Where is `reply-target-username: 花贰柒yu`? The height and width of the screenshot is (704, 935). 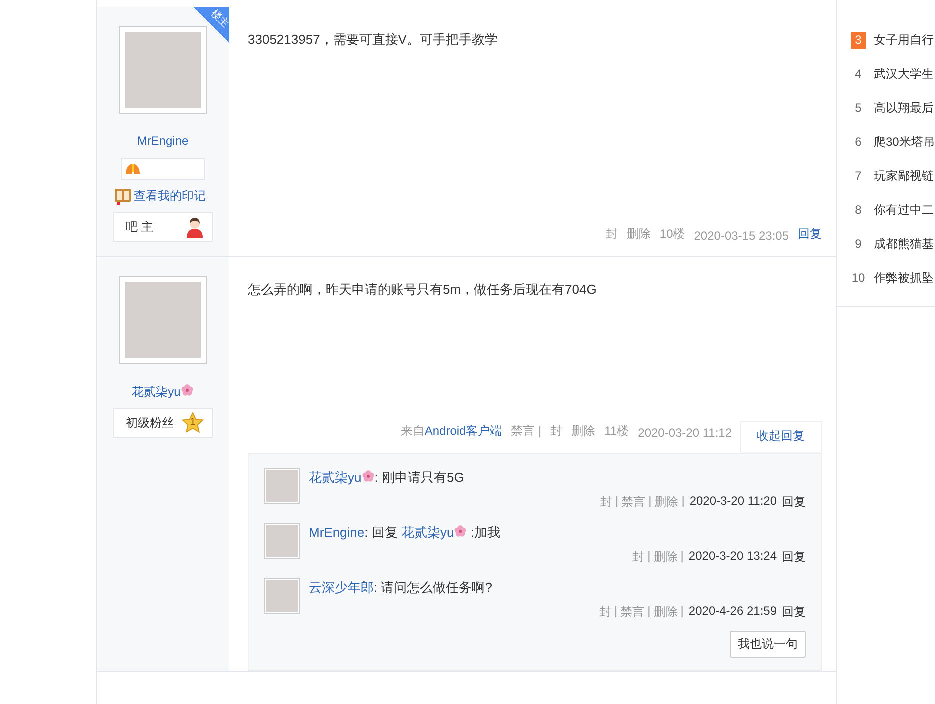 reply-target-username: 花贰柒yu is located at coordinates (434, 532).